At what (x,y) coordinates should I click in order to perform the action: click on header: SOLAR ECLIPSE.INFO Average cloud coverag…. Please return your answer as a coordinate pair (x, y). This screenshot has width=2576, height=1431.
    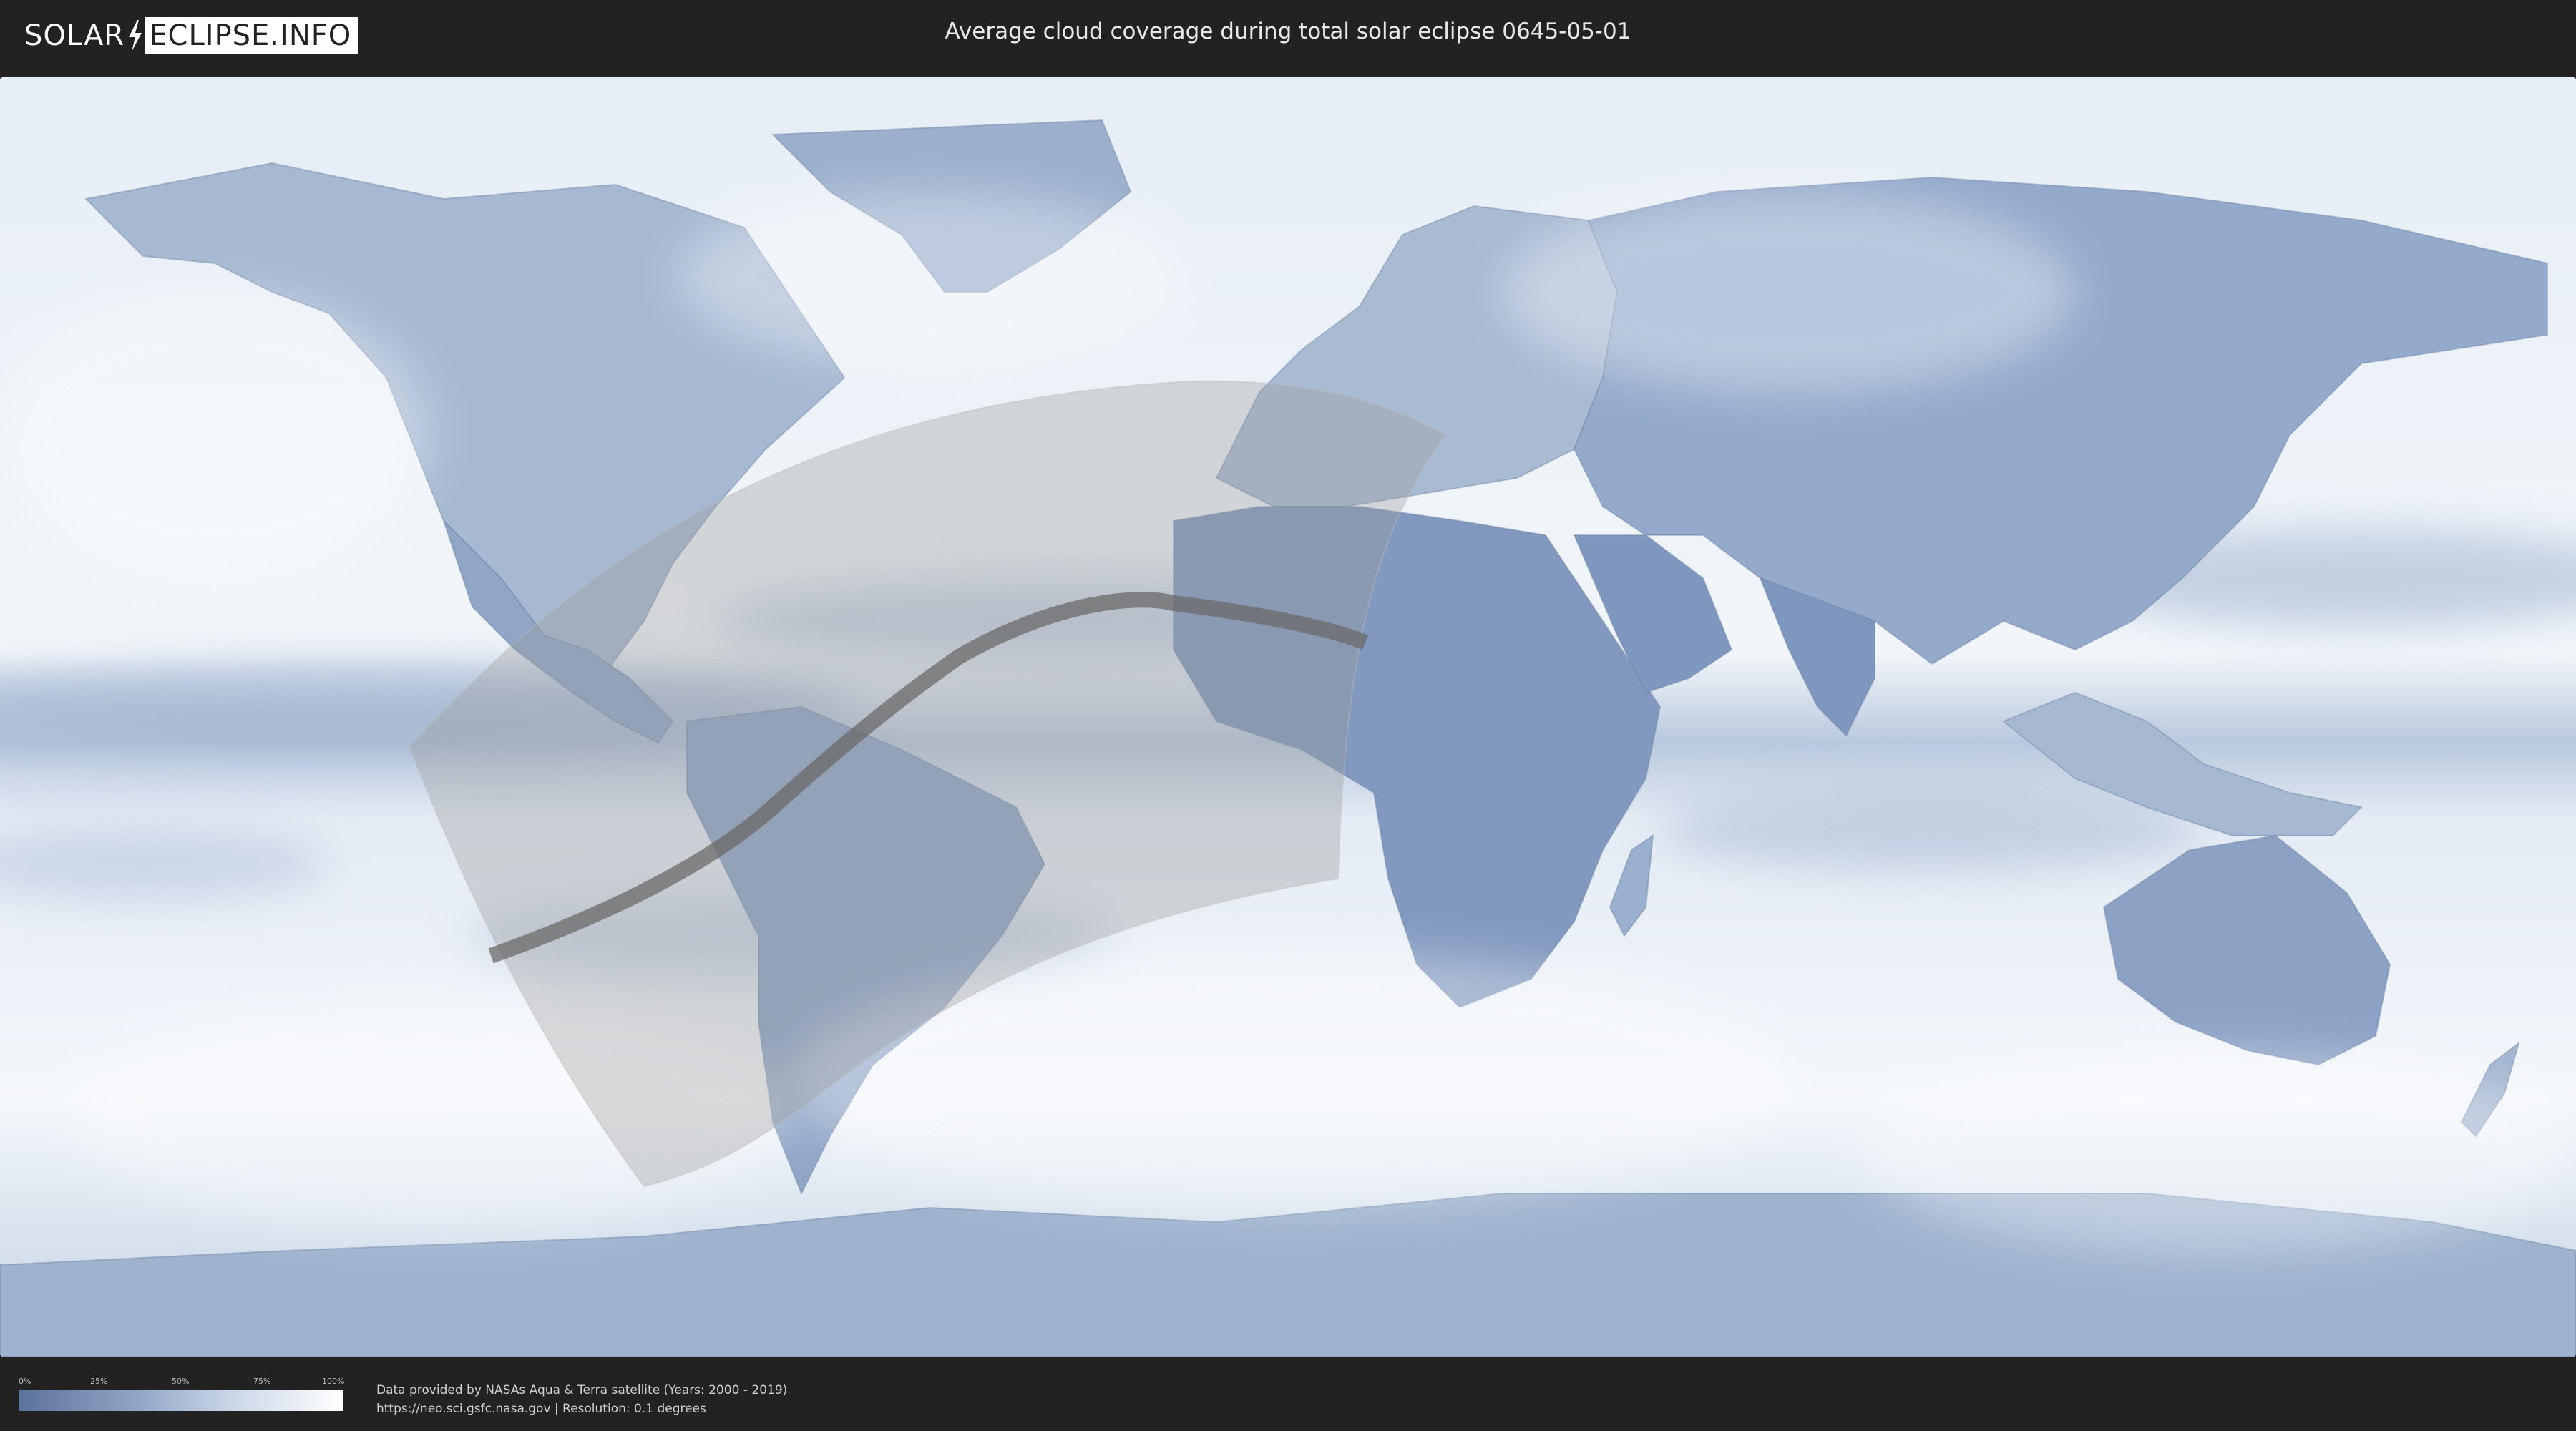
    Looking at the image, I should click on (1288, 36).